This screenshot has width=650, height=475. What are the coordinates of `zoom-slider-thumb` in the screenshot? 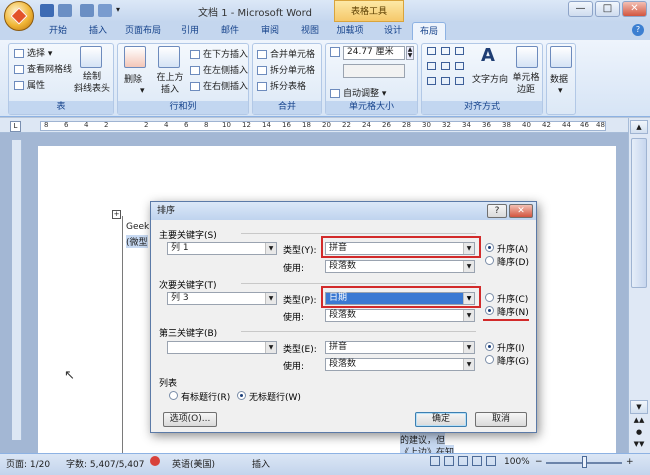 It's located at (584, 462).